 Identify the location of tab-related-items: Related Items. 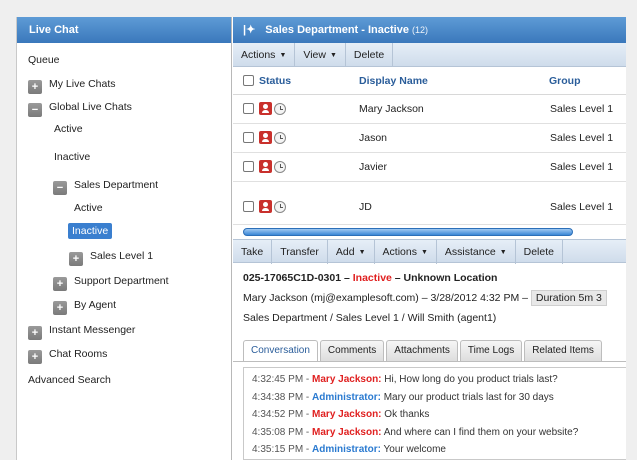
(563, 351).